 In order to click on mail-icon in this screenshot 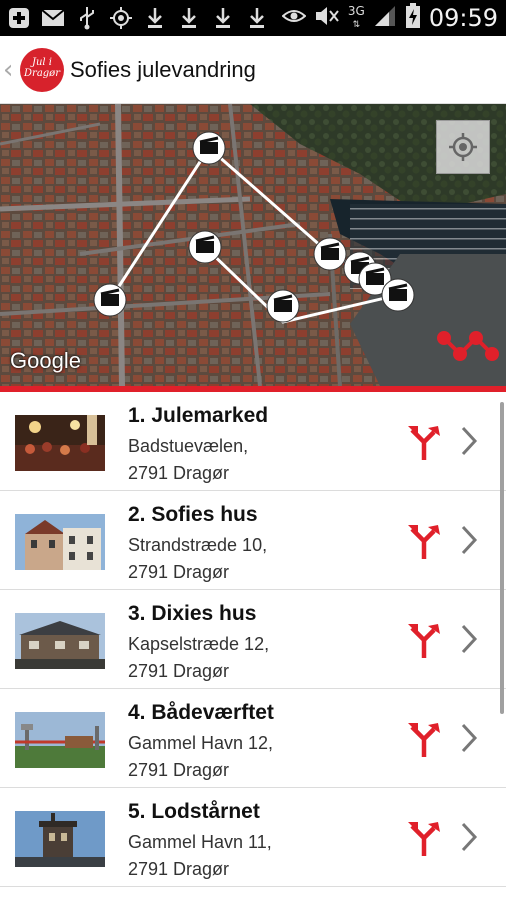, I will do `click(53, 18)`.